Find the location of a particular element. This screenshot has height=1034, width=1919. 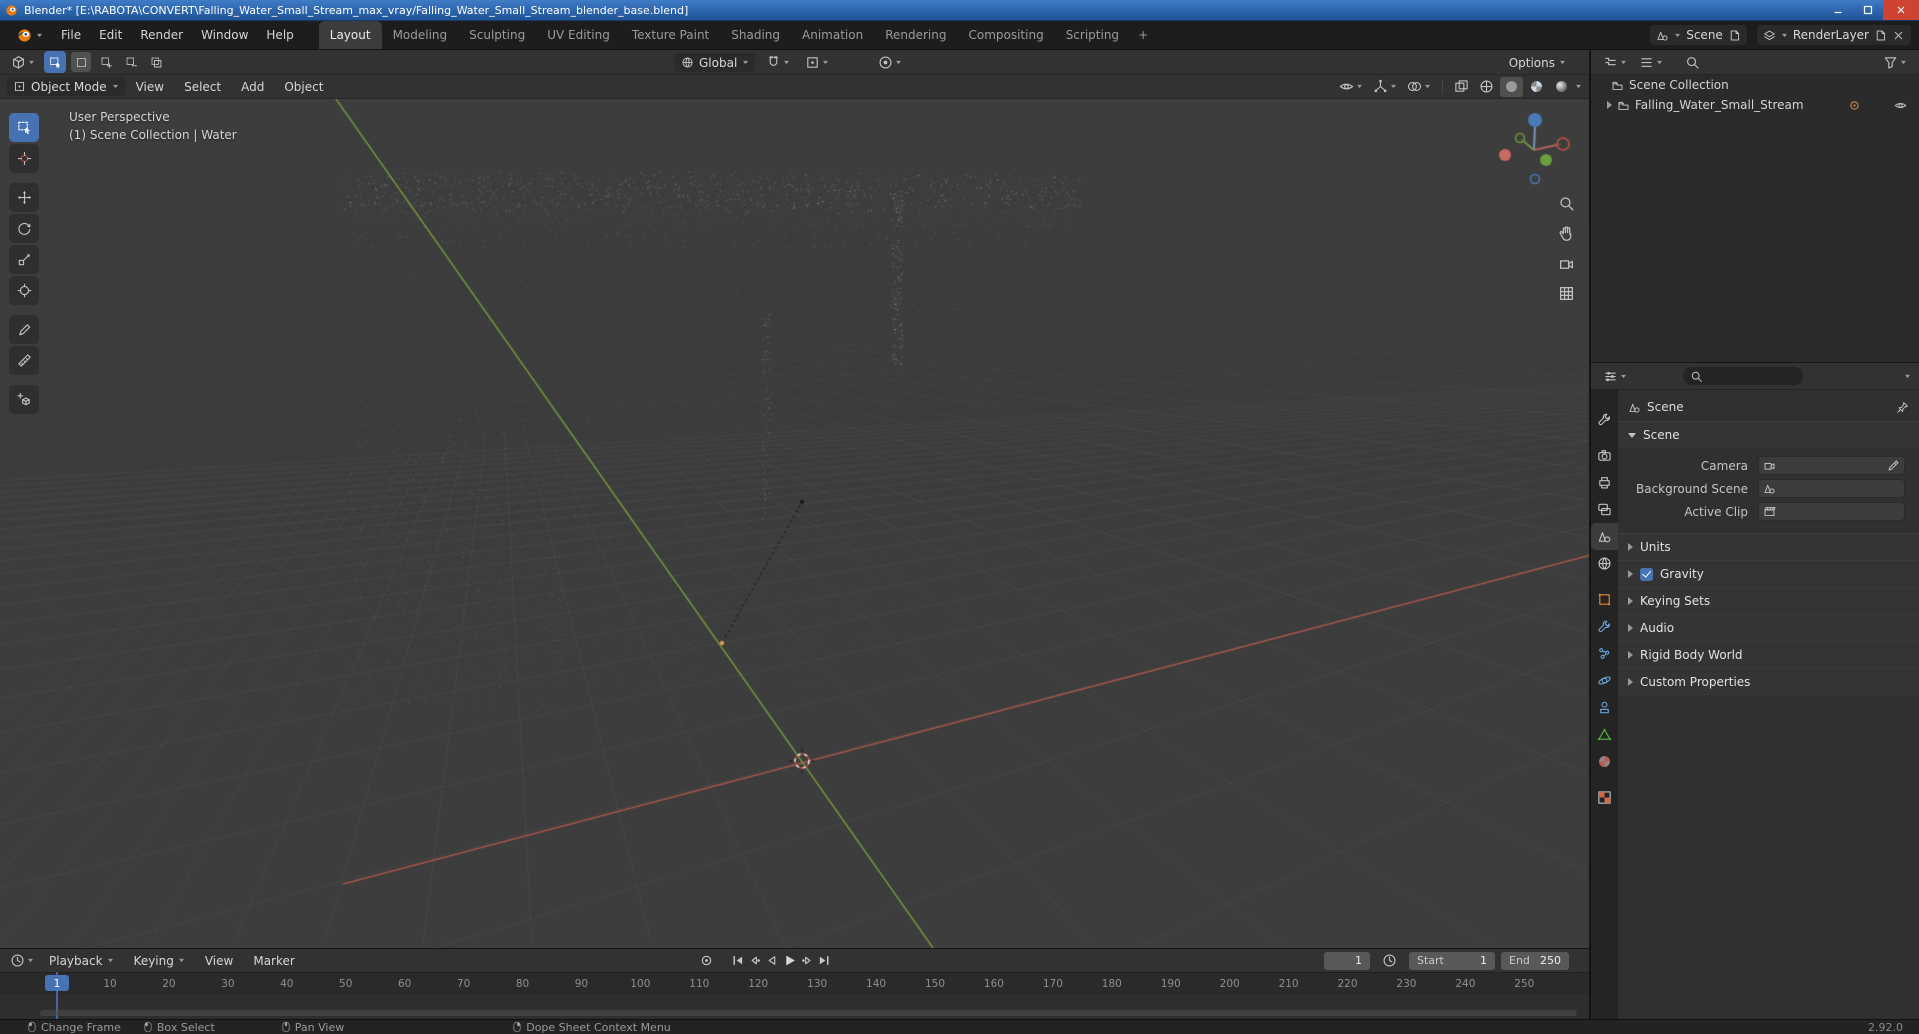

timeline-scrollbar is located at coordinates (808, 1013).